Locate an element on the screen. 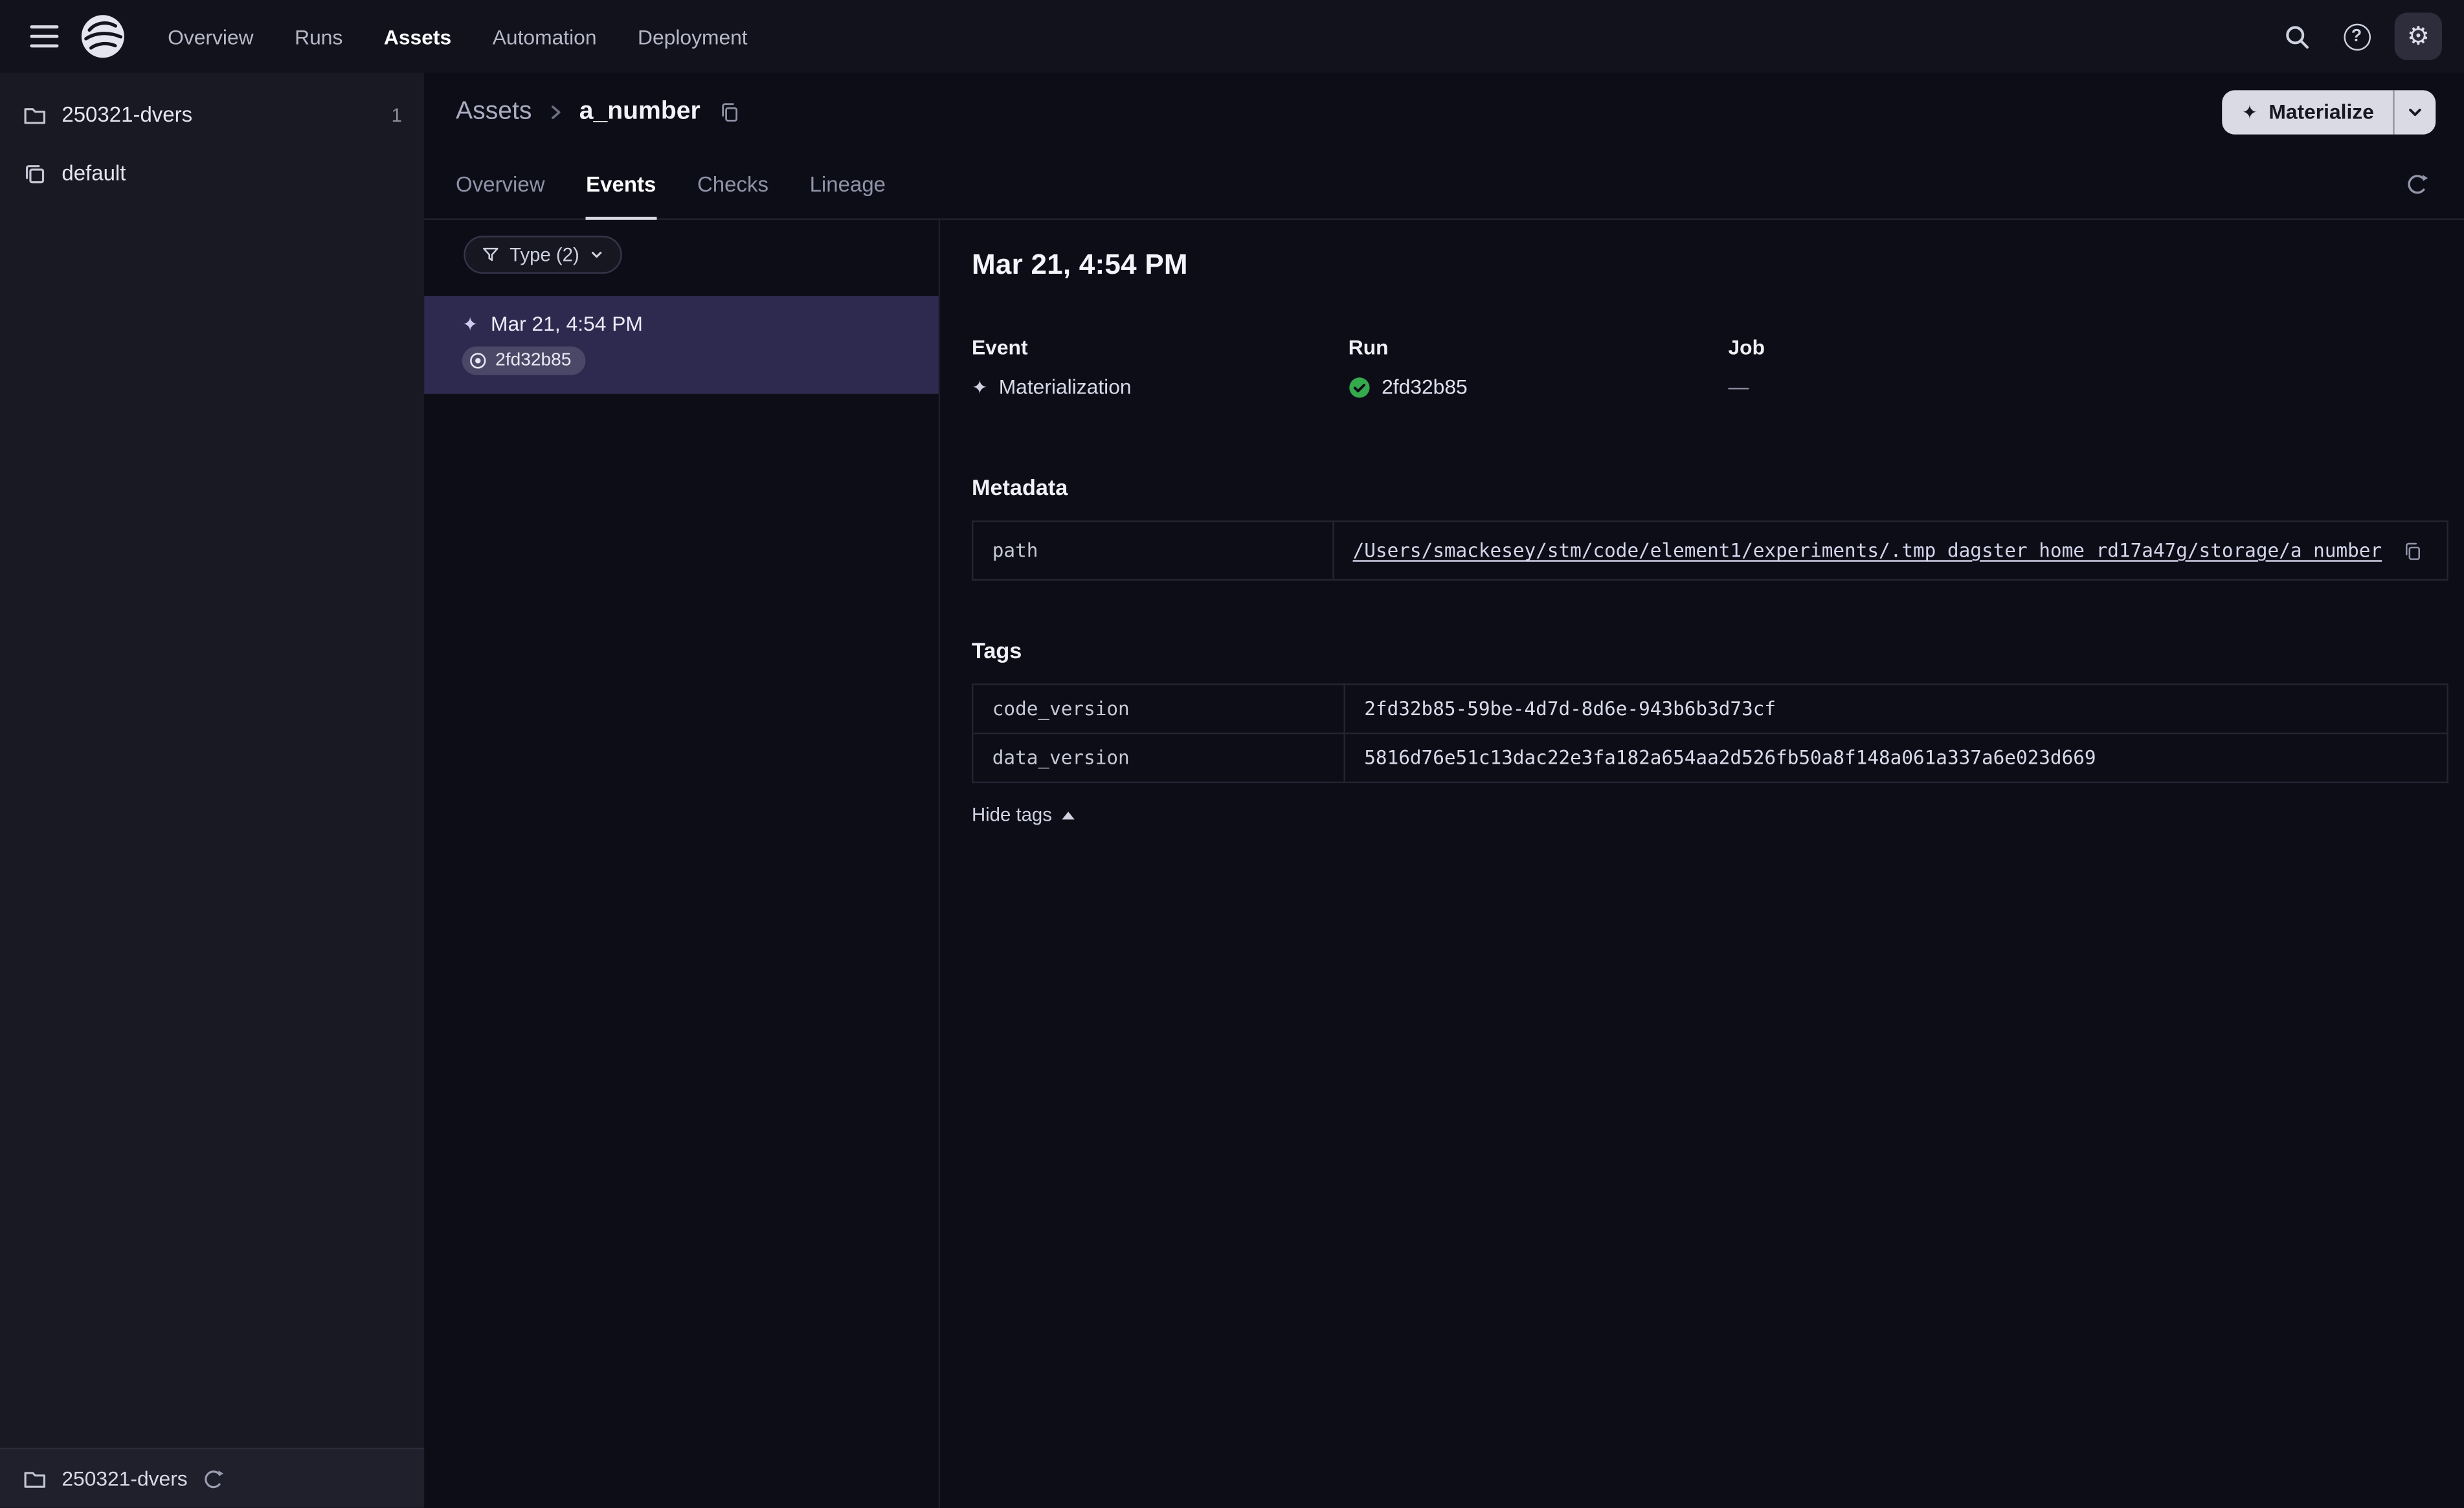 This screenshot has width=2464, height=1508. nav-deployment: Deployment is located at coordinates (693, 37).